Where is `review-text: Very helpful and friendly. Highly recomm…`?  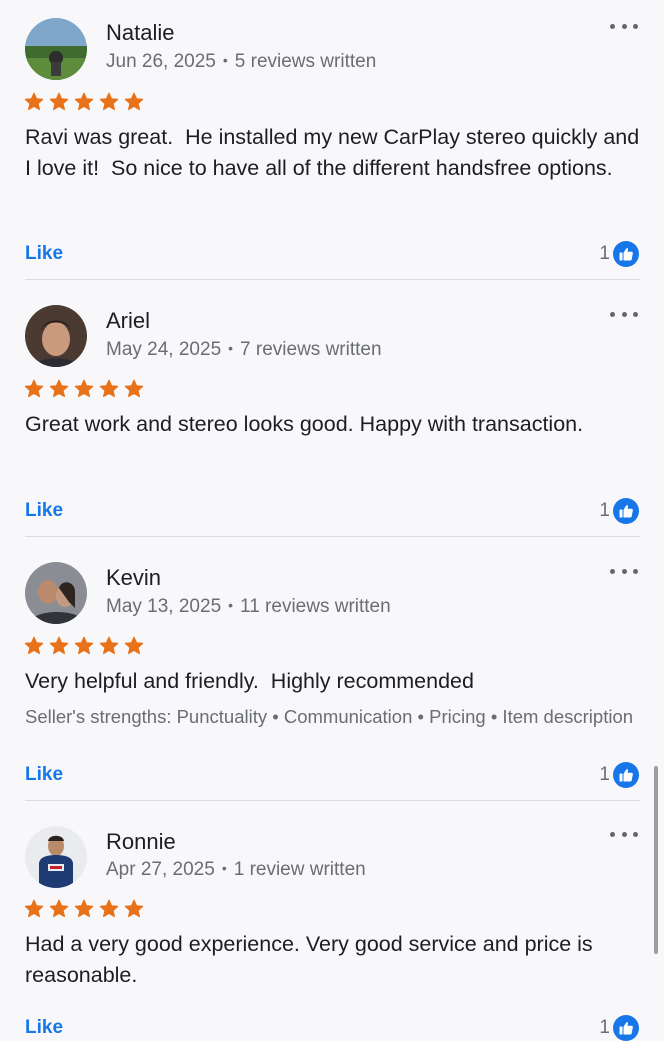
review-text: Very helpful and friendly. Highly recomm… is located at coordinates (249, 681).